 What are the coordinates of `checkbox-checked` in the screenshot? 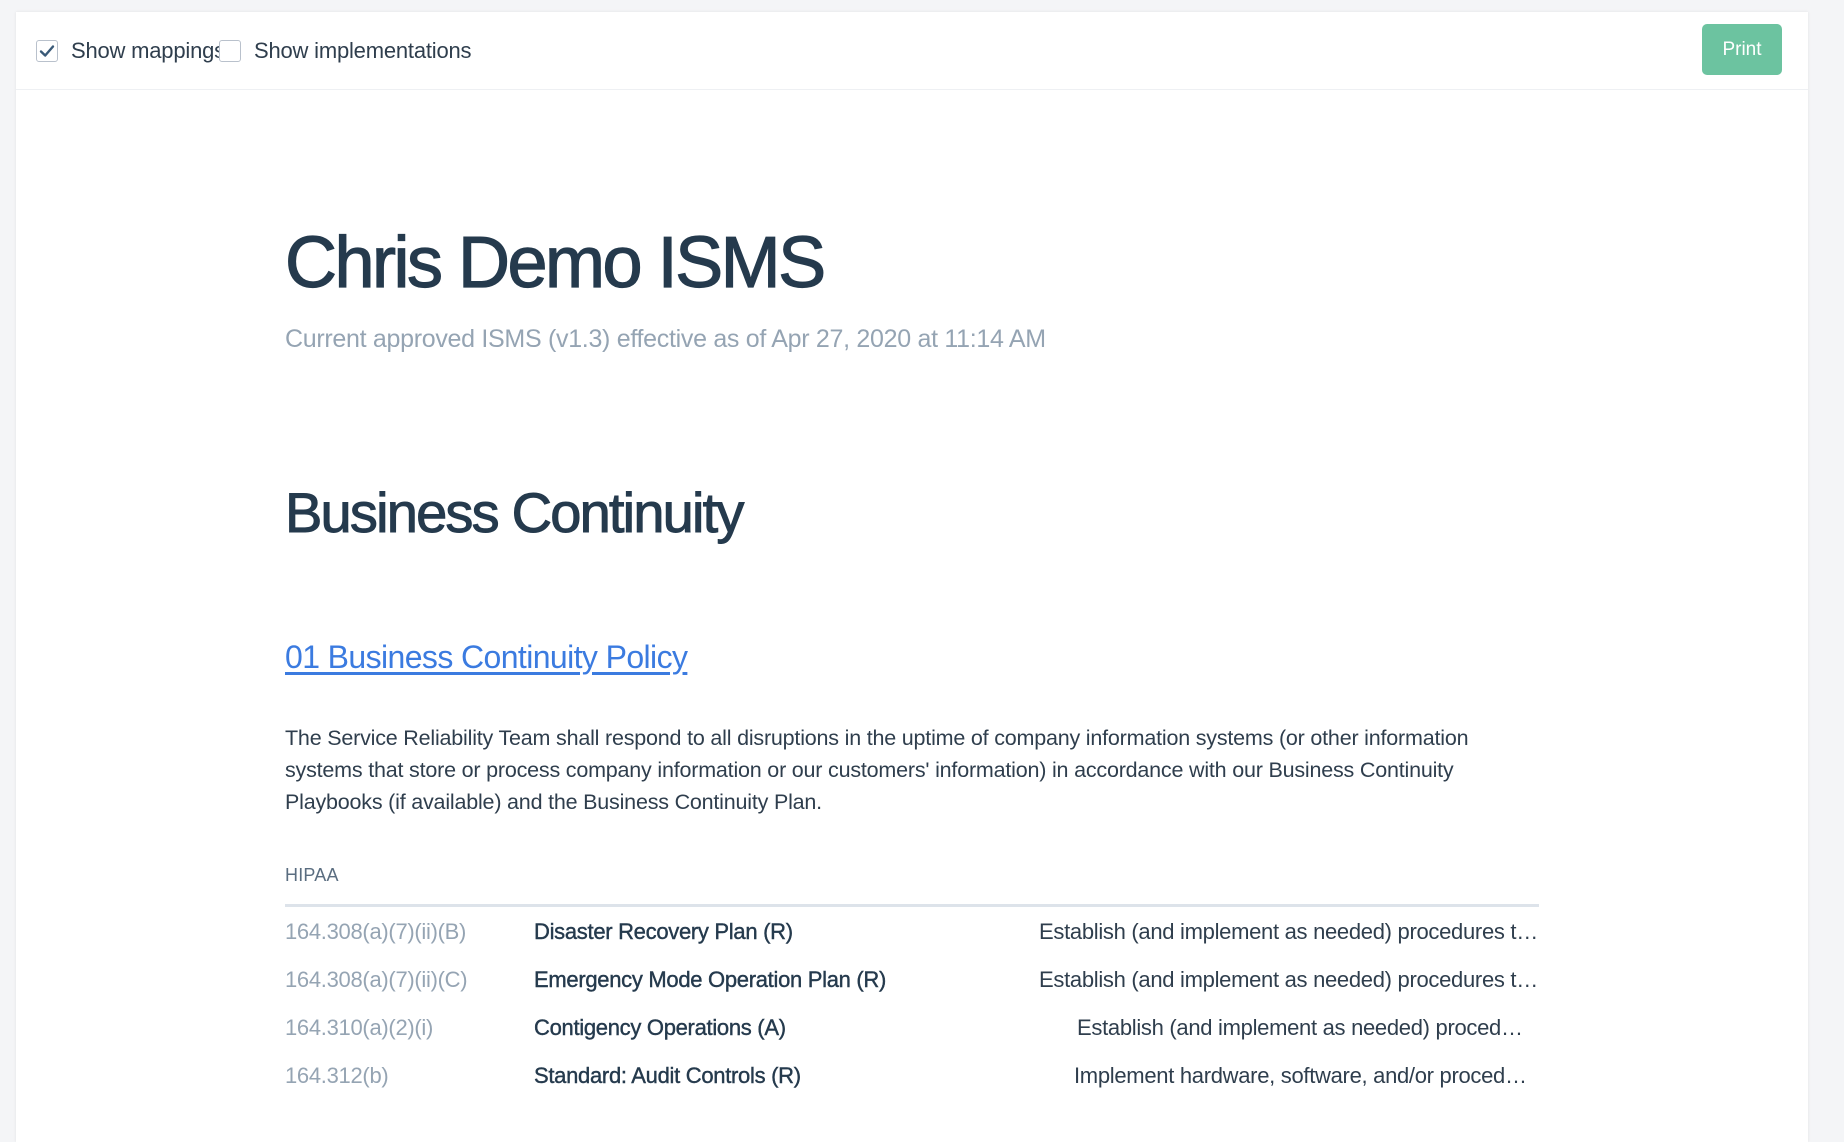 It's located at (47, 51).